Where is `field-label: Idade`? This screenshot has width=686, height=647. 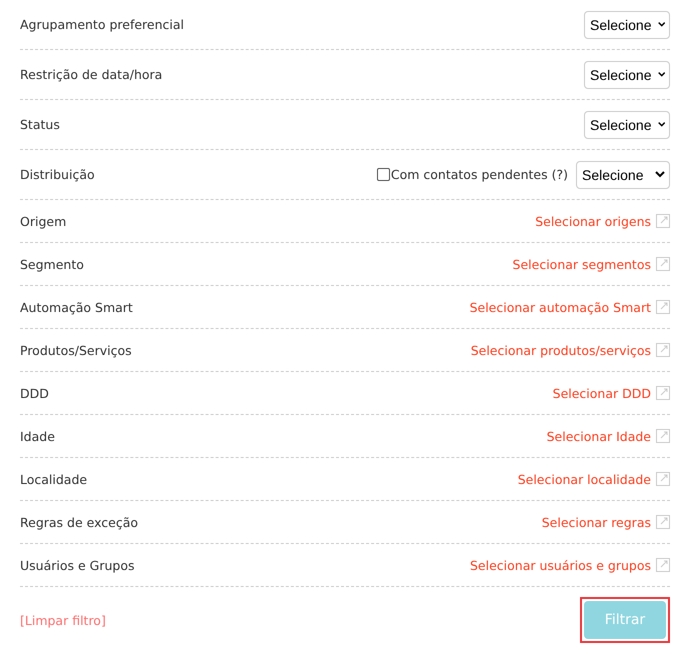 field-label: Idade is located at coordinates (37, 436).